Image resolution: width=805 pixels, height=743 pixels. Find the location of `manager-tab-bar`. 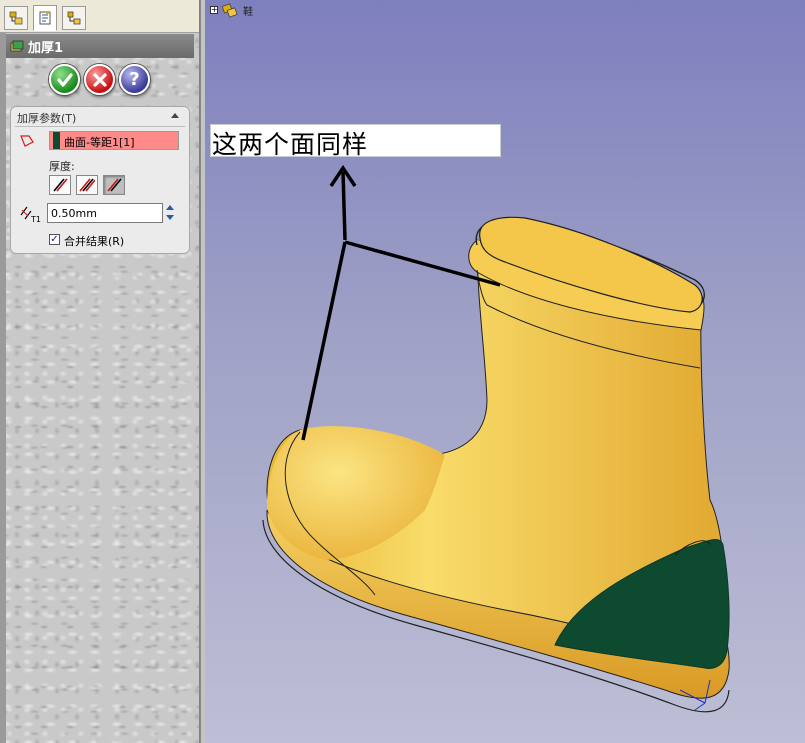

manager-tab-bar is located at coordinates (99, 16).